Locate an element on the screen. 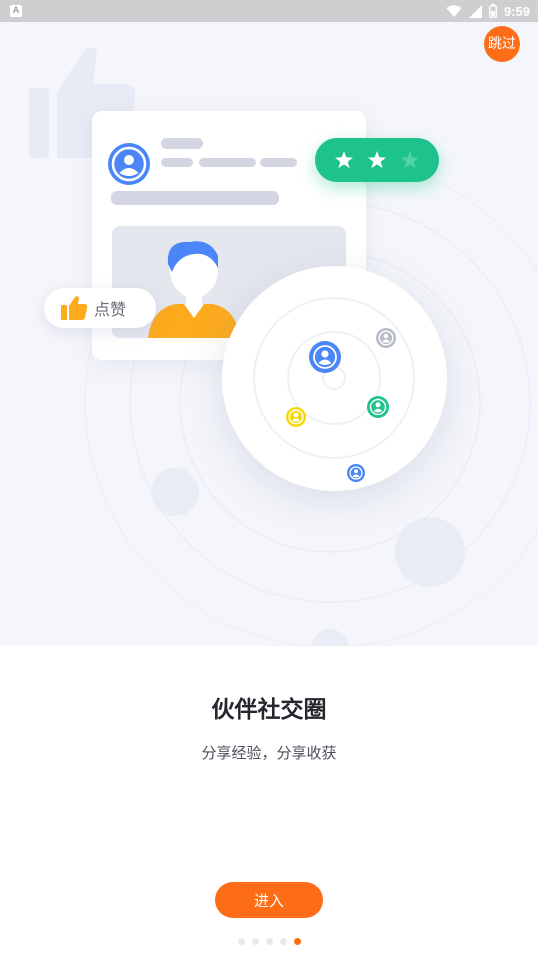  status-bar: A 9:59 is located at coordinates (269, 11).